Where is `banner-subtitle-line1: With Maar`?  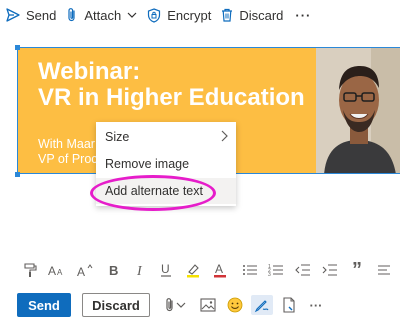 banner-subtitle-line1: With Maar is located at coordinates (66, 144).